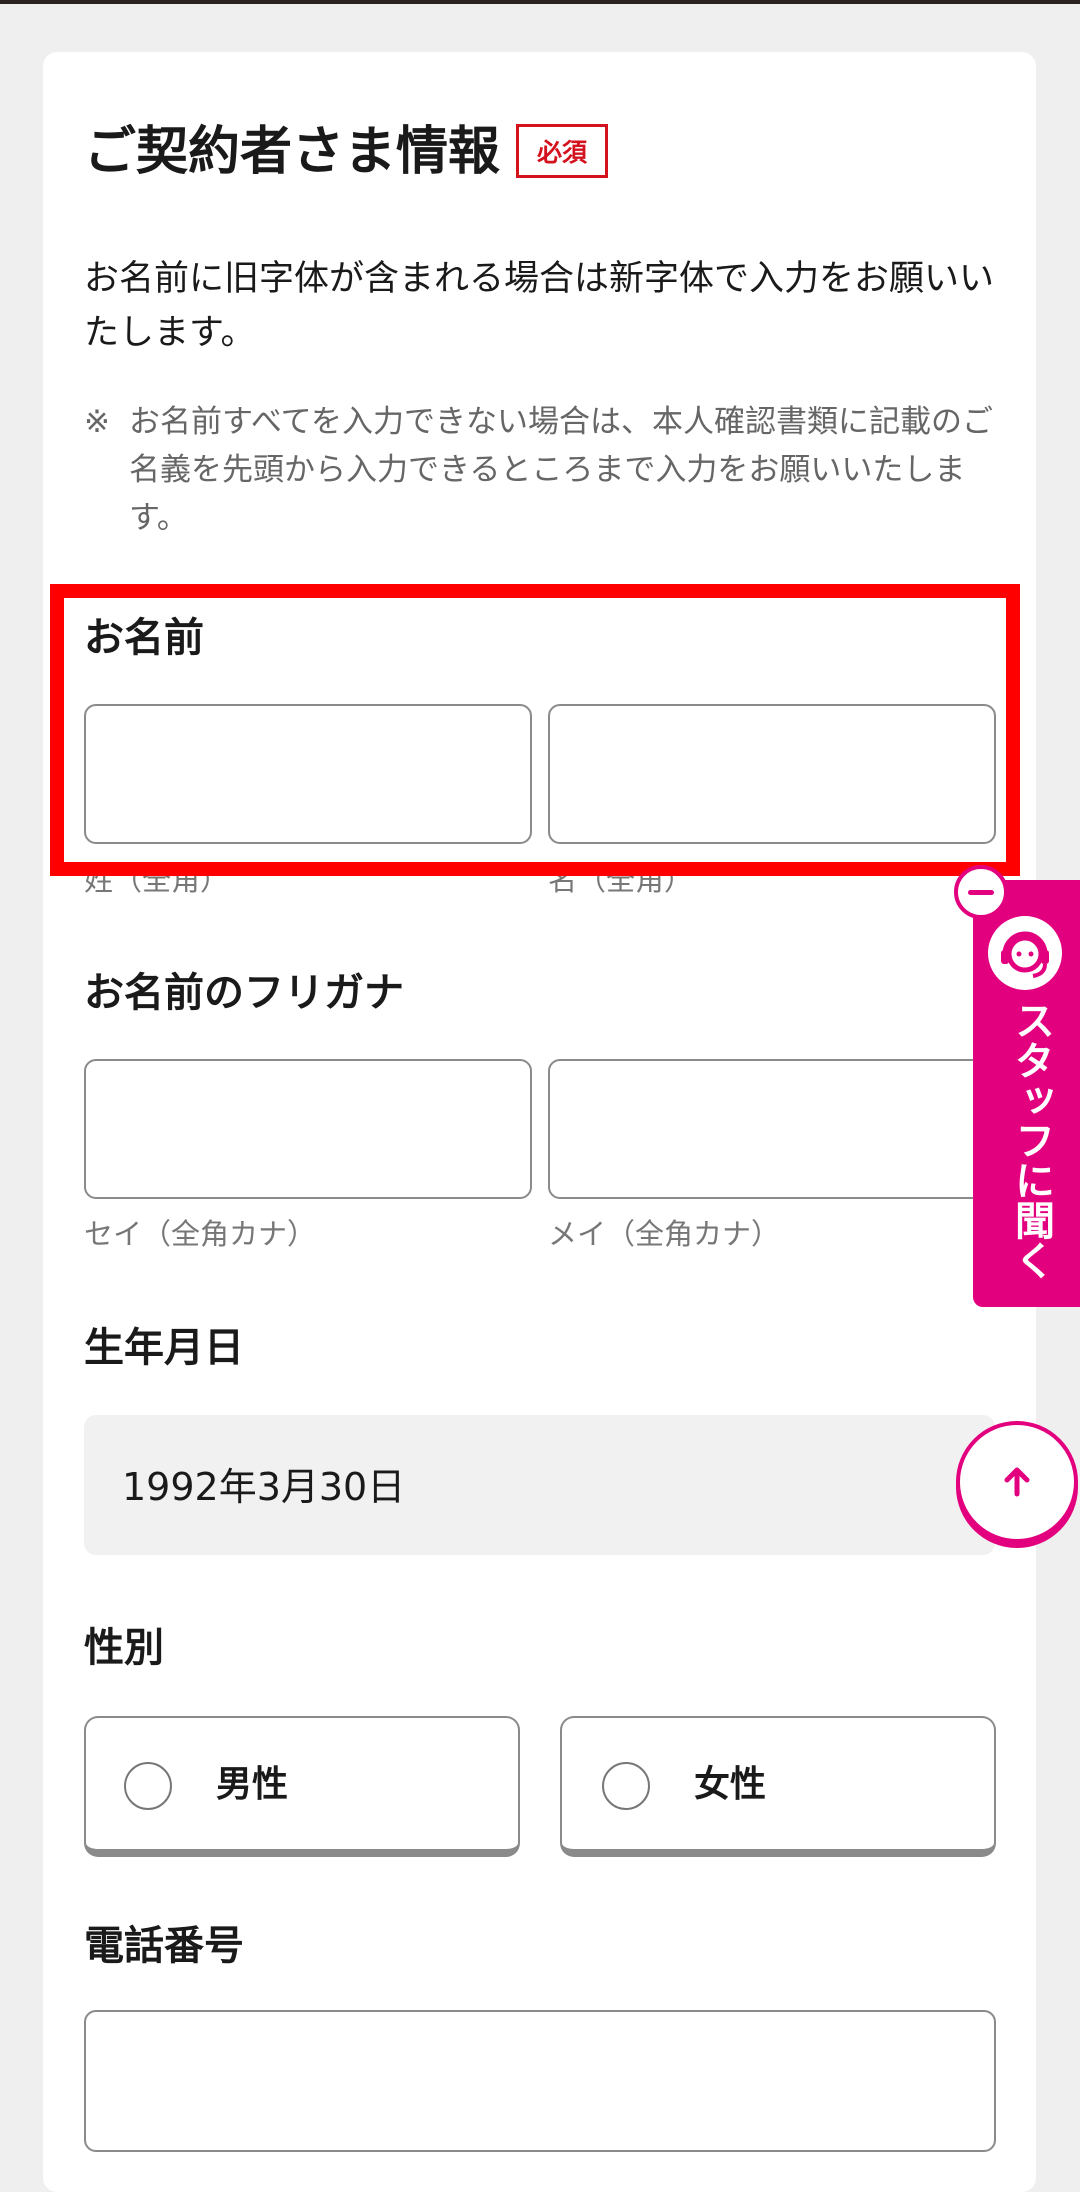 The height and width of the screenshot is (2192, 1080). What do you see at coordinates (252, 1784) in the screenshot?
I see `gender-option-male-label: 男性` at bounding box center [252, 1784].